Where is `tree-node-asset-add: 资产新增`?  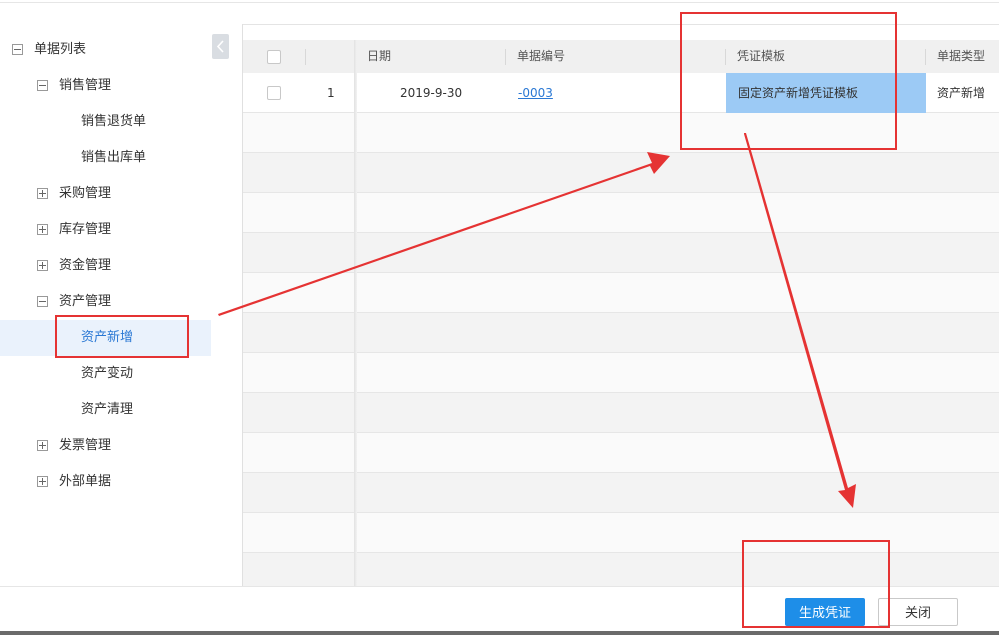 tree-node-asset-add: 资产新增 is located at coordinates (105, 338).